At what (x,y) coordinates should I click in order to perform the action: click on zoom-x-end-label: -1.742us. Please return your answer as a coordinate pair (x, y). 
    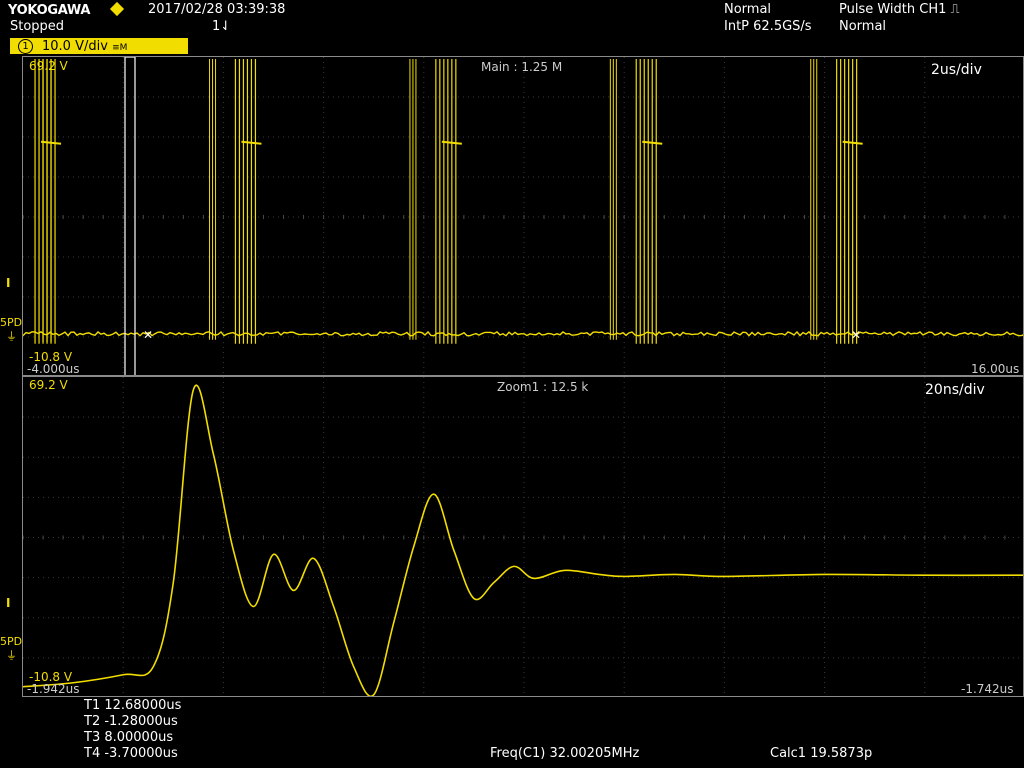
    Looking at the image, I should click on (987, 689).